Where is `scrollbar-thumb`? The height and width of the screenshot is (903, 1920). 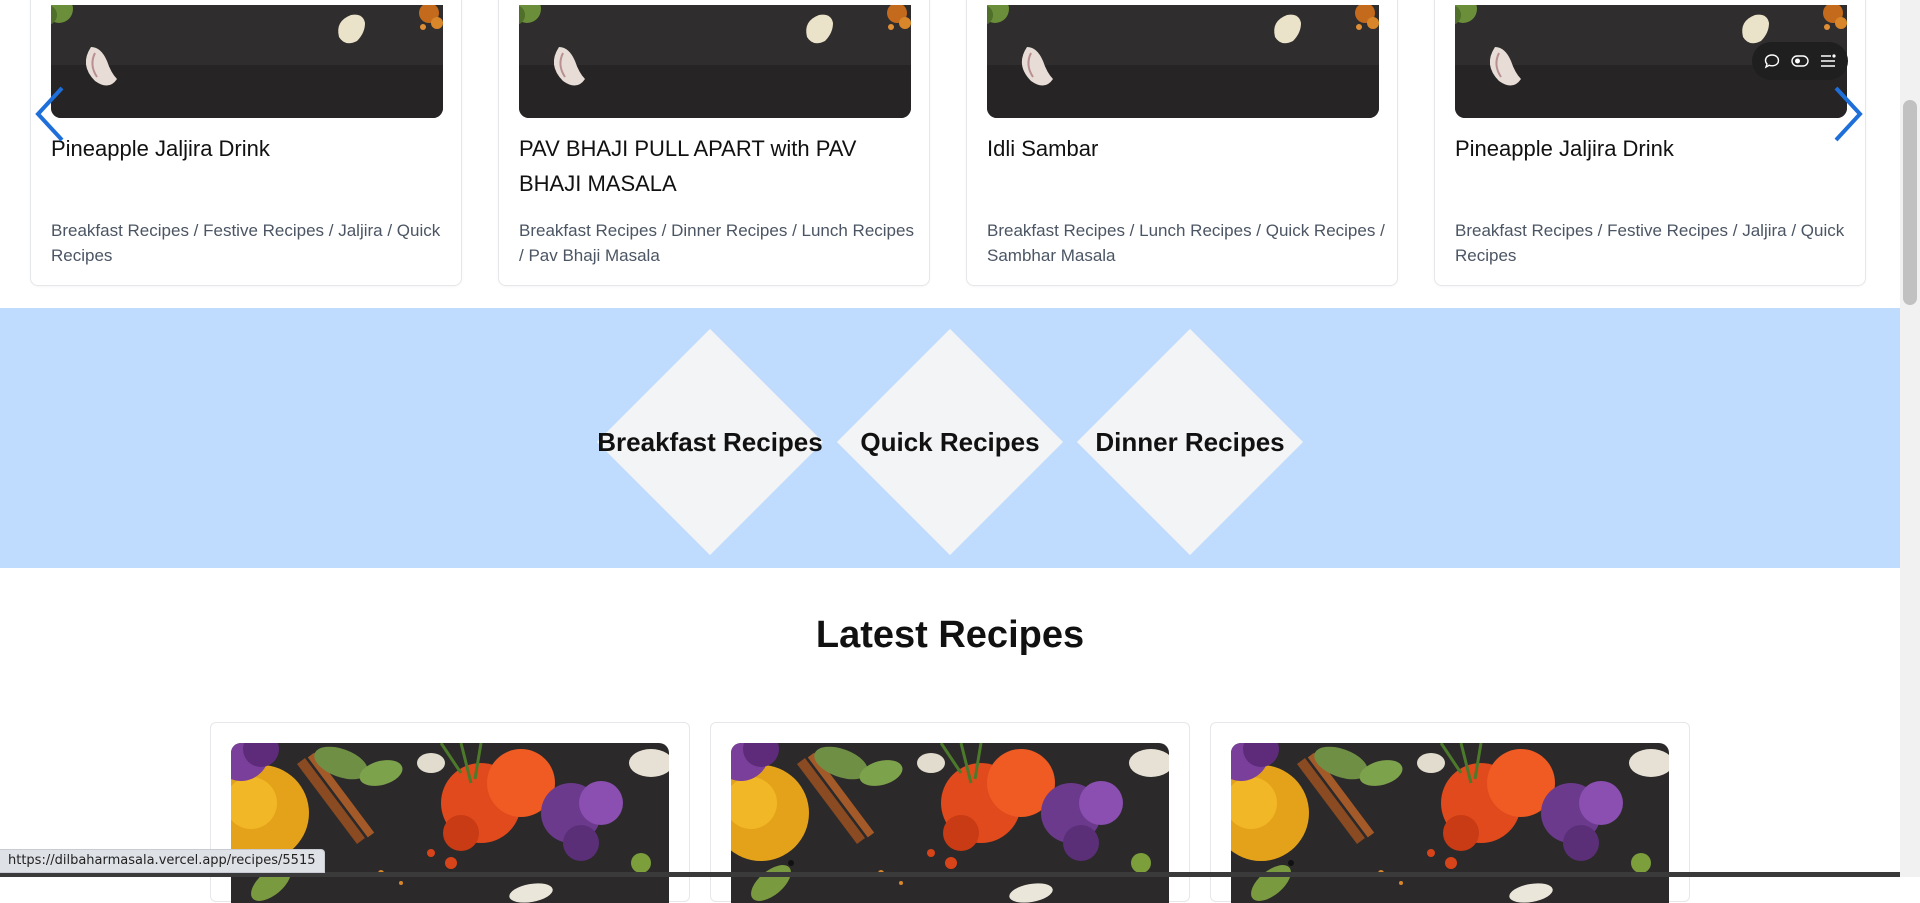 scrollbar-thumb is located at coordinates (1910, 202).